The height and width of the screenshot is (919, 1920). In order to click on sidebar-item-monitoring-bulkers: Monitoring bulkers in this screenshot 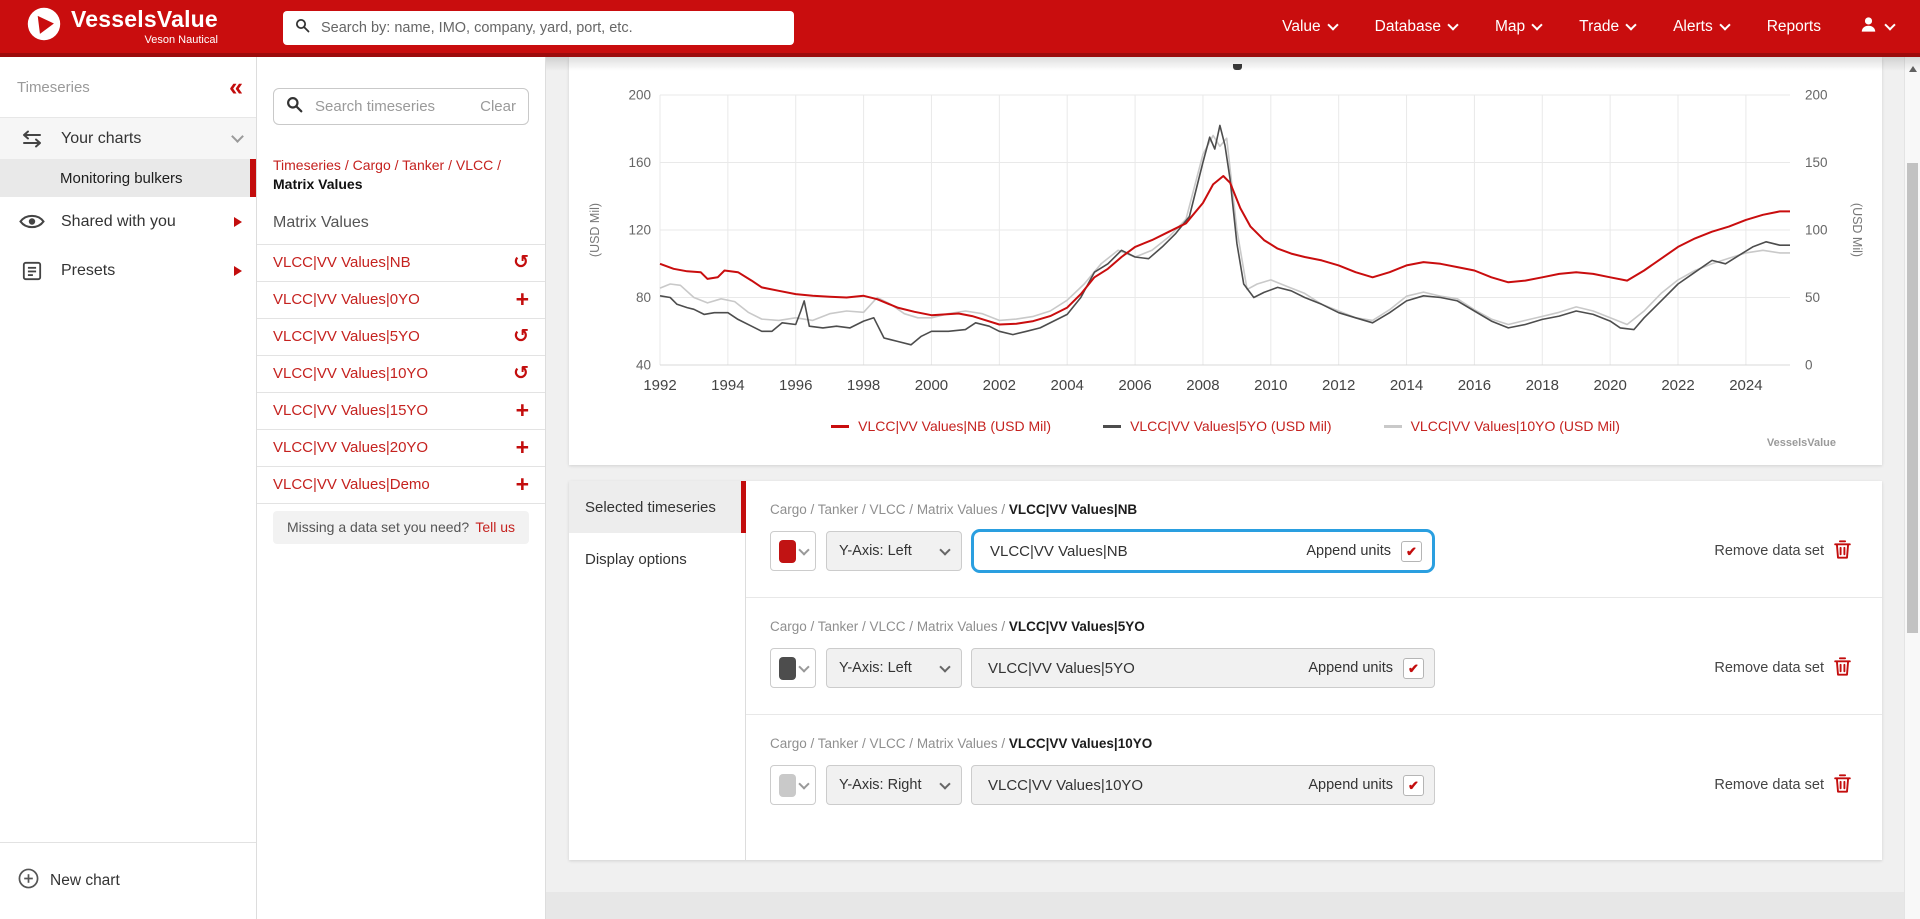, I will do `click(128, 178)`.